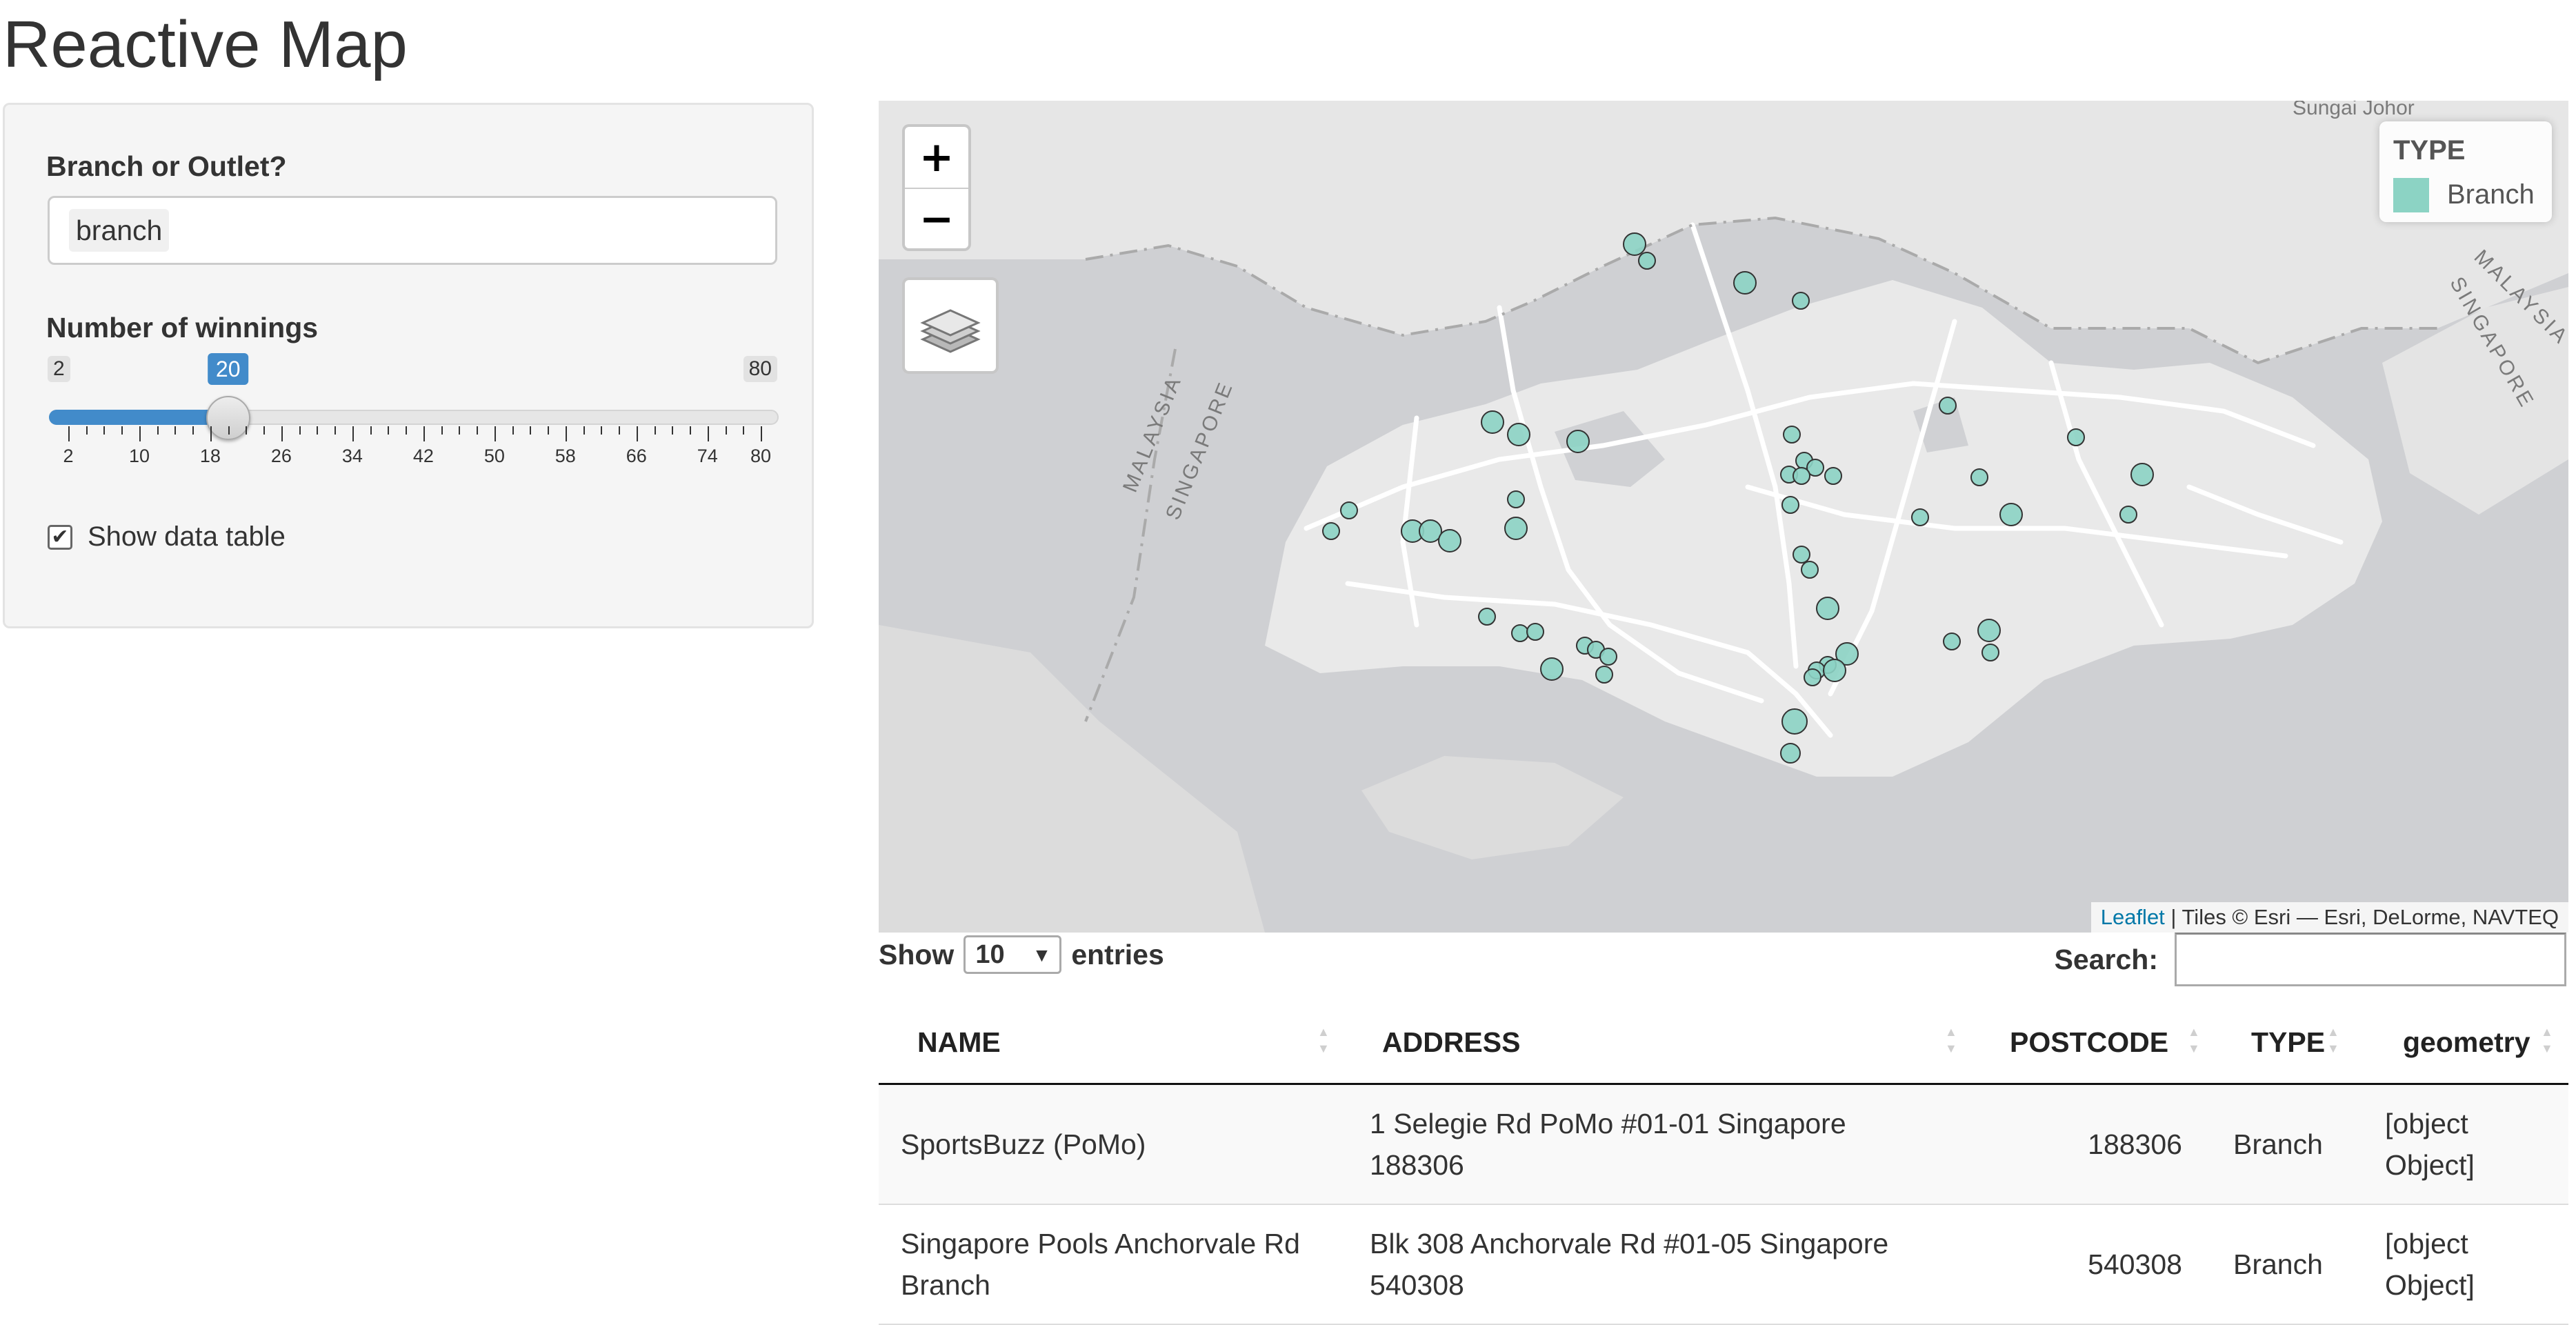  Describe the element at coordinates (2133, 917) in the screenshot. I see `leaflet-link: Leaflet` at that location.